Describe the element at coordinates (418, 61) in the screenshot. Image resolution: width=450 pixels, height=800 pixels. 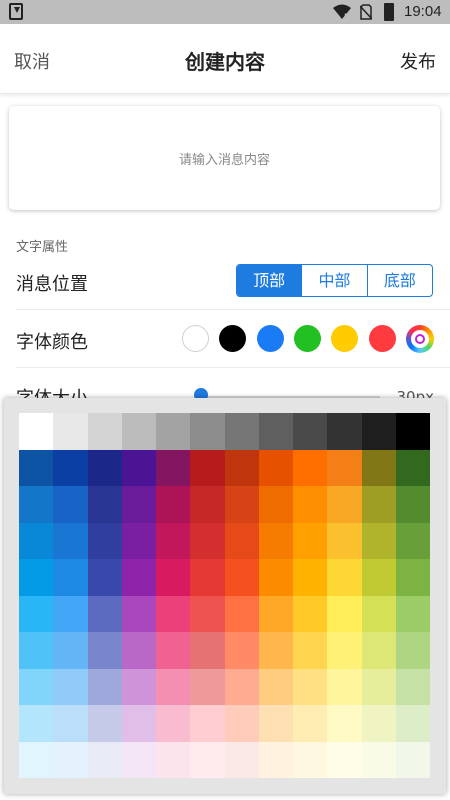
I see `publish-button: 发布` at that location.